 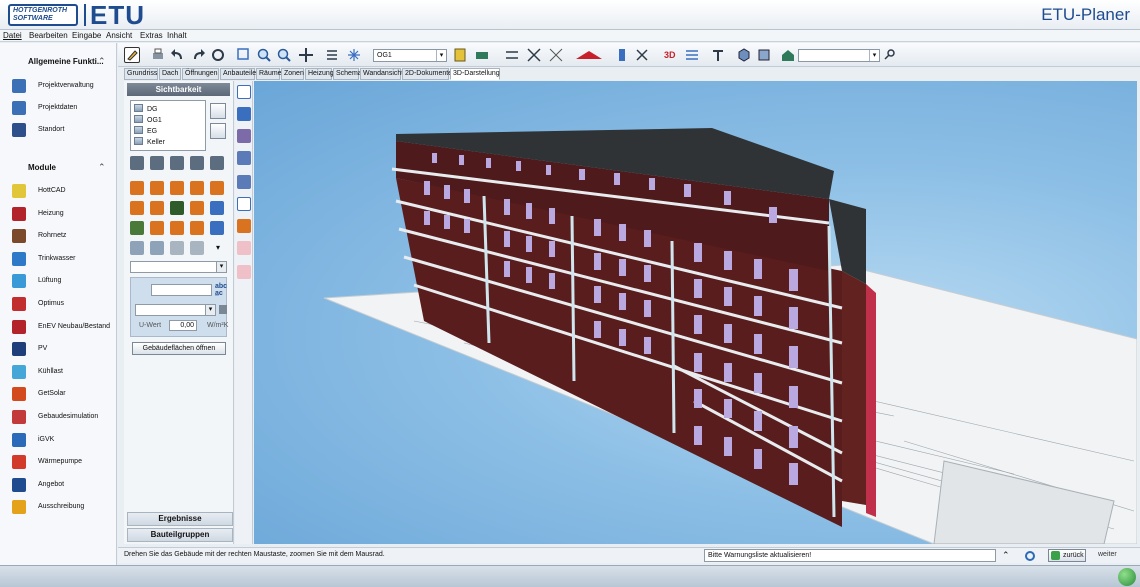 I want to click on block-icon, so click(x=157, y=248).